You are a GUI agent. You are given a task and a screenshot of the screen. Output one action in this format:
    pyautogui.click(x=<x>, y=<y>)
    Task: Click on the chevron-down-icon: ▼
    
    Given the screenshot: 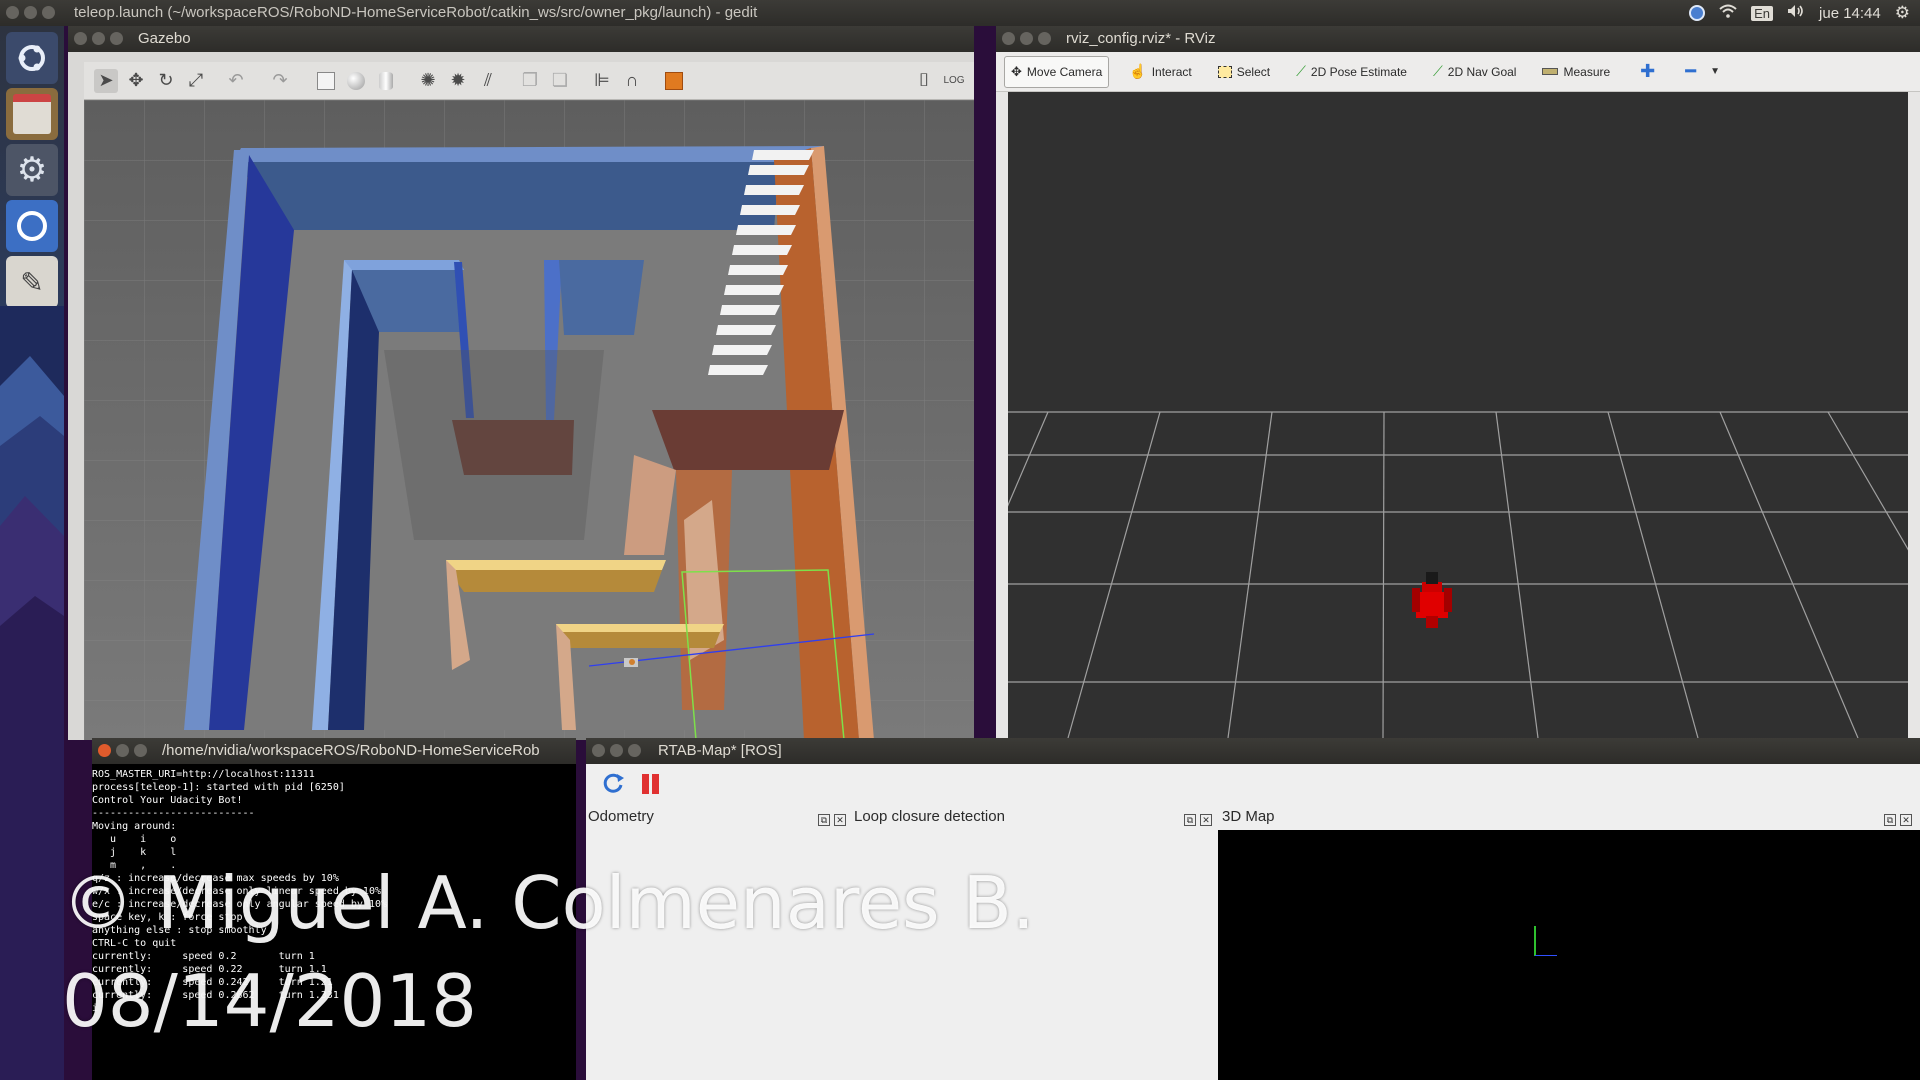 What is the action you would take?
    pyautogui.click(x=1715, y=71)
    